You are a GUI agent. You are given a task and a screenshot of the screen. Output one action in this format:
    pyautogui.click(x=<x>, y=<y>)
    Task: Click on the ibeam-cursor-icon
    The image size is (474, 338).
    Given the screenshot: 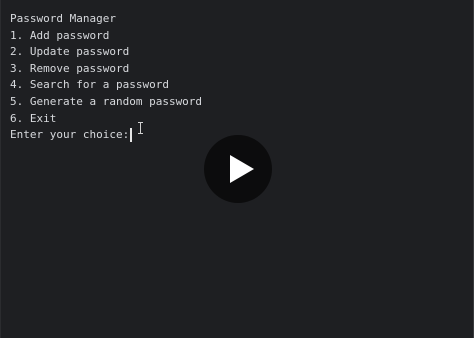 What is the action you would take?
    pyautogui.click(x=140, y=128)
    